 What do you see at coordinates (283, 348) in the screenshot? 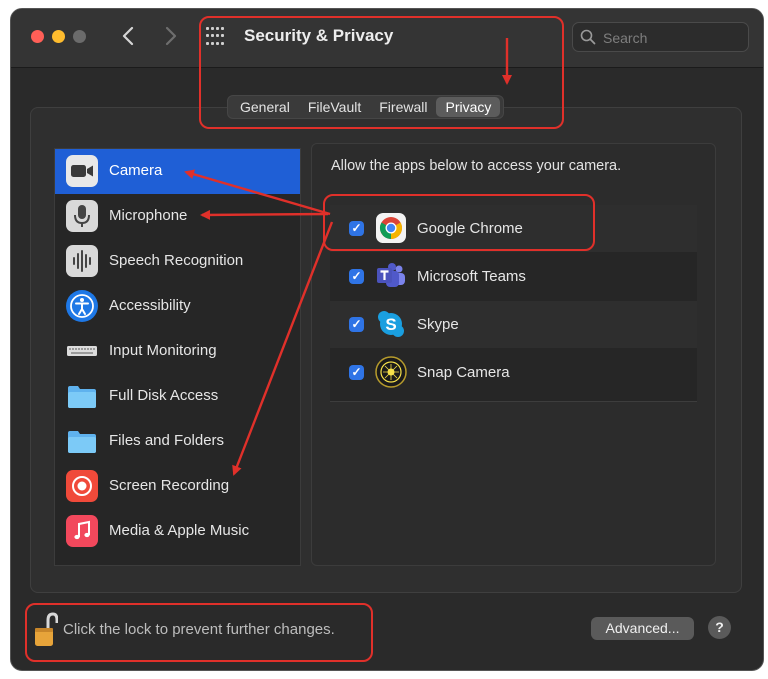
I see `arrow-to-screen-recording` at bounding box center [283, 348].